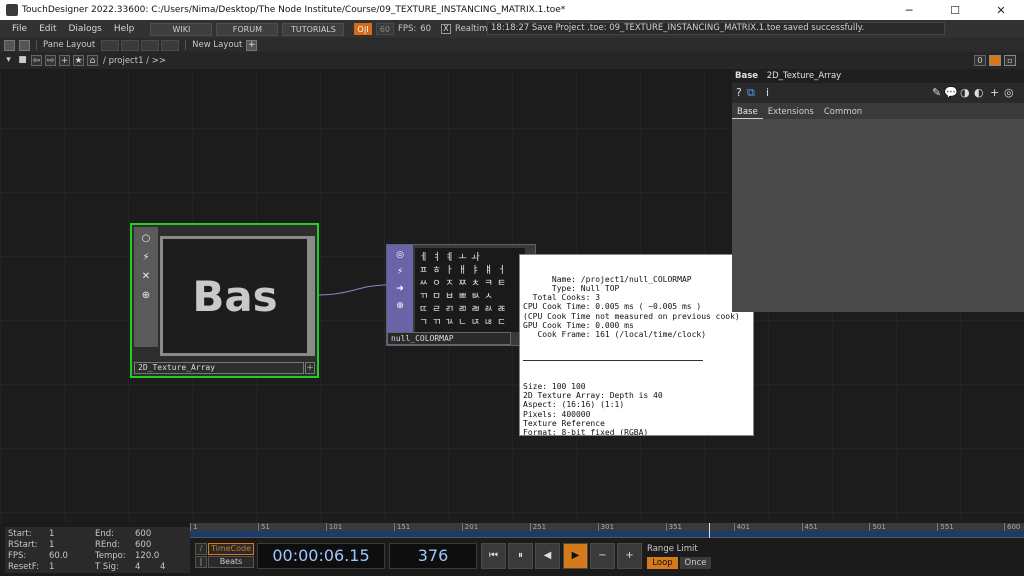 Image resolution: width=1024 pixels, height=576 pixels. Describe the element at coordinates (520, 556) in the screenshot. I see `pause-button: ⏸` at that location.